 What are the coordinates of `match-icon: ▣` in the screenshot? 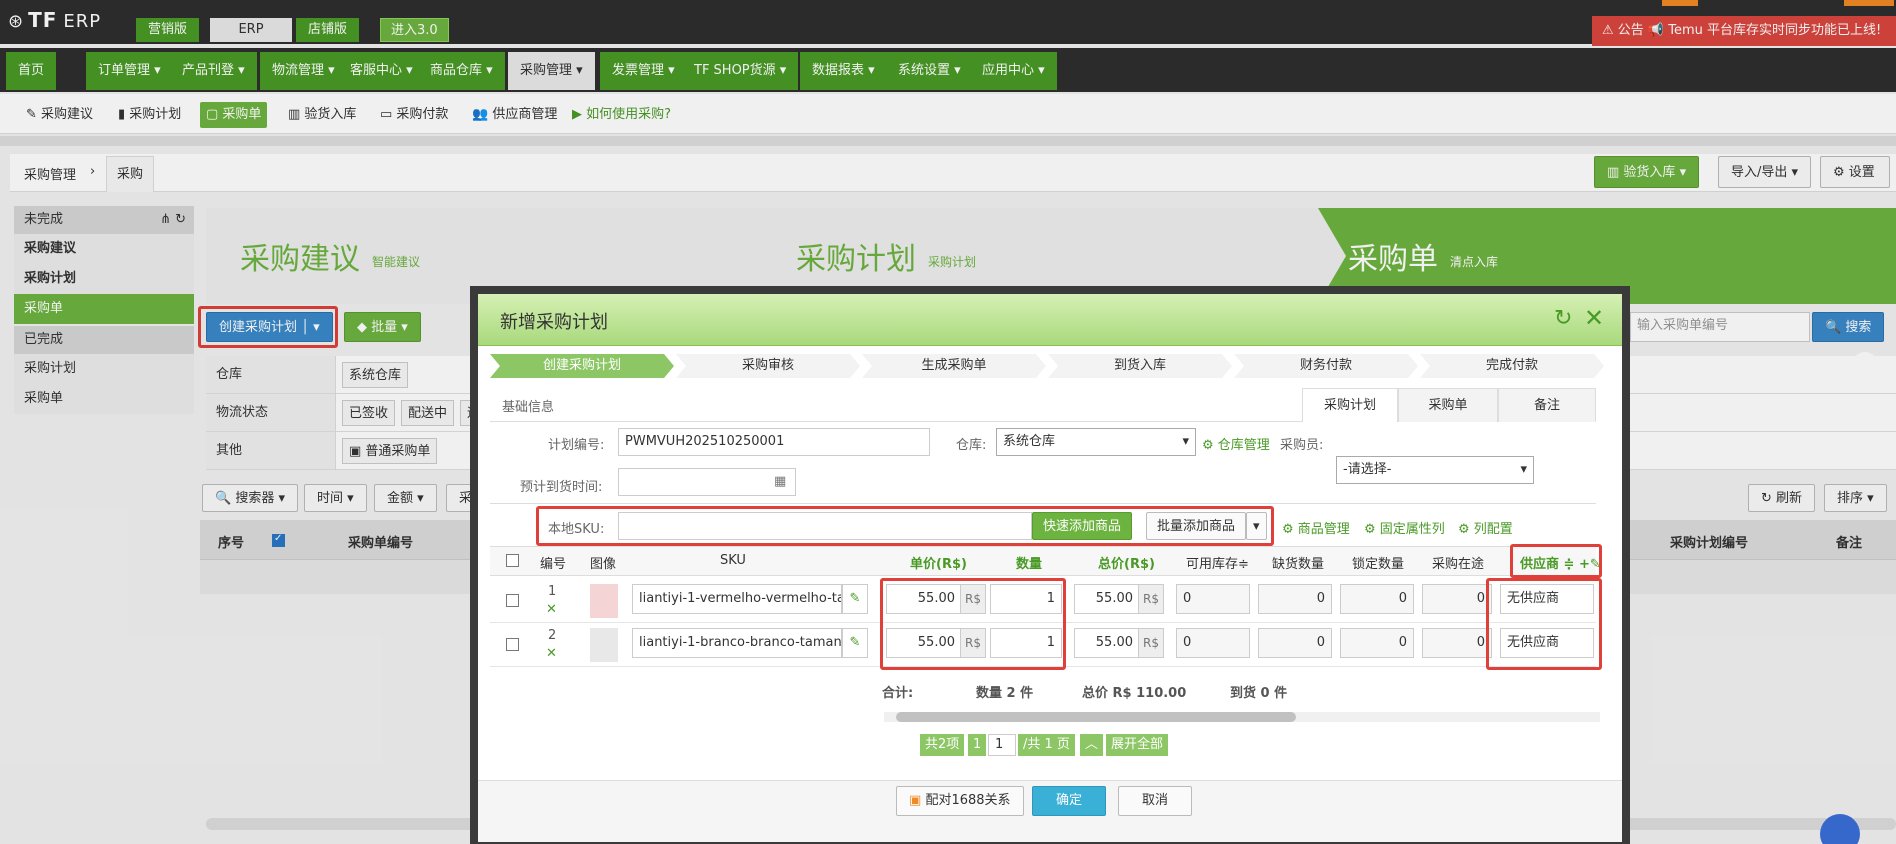 It's located at (915, 800).